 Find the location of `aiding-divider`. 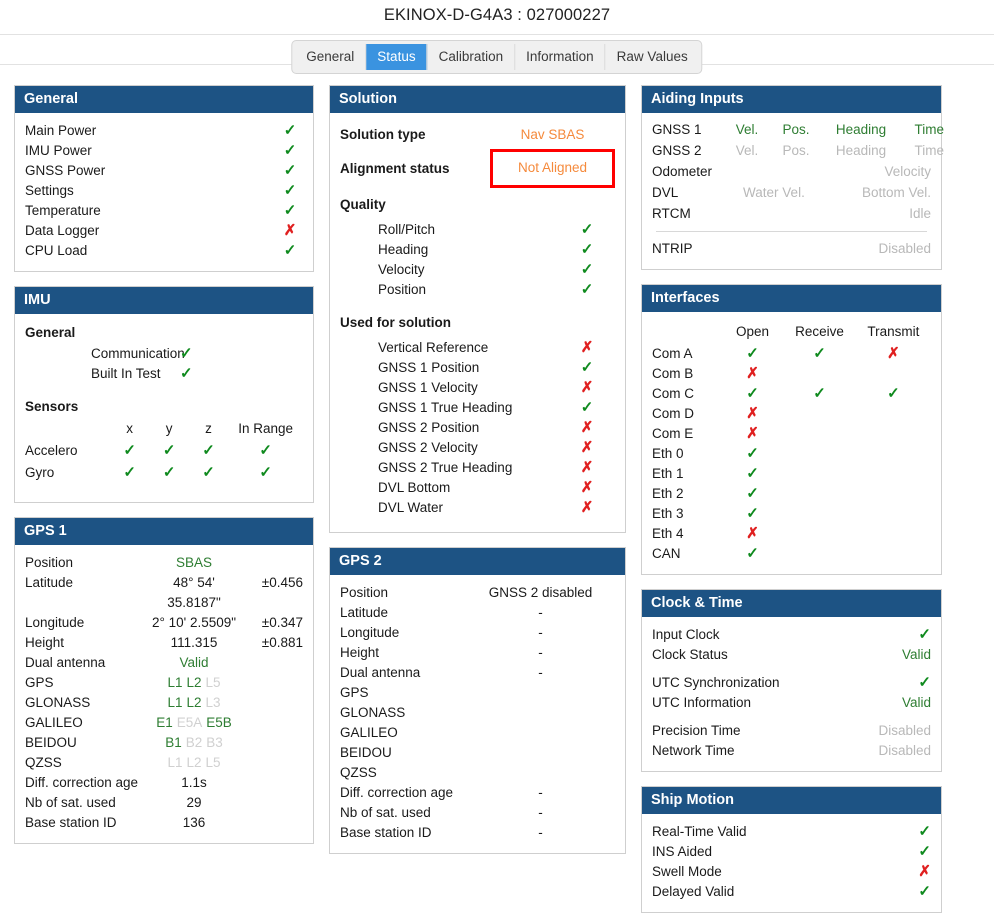

aiding-divider is located at coordinates (791, 231).